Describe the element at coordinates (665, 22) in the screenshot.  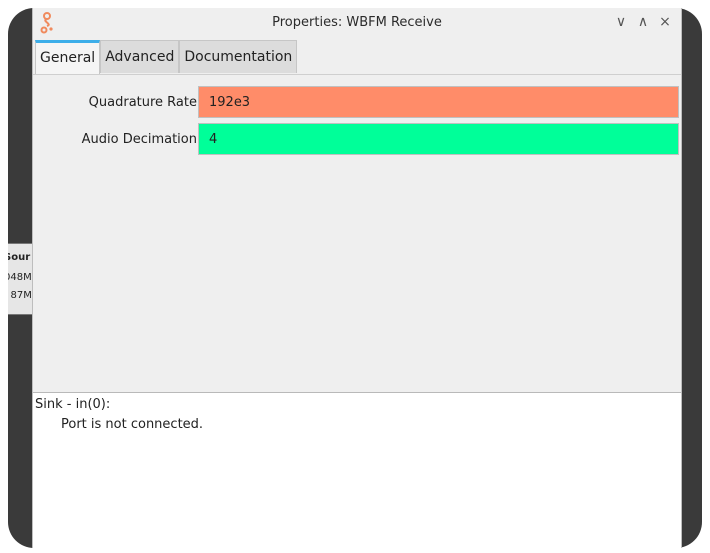
I see `close-button: ×` at that location.